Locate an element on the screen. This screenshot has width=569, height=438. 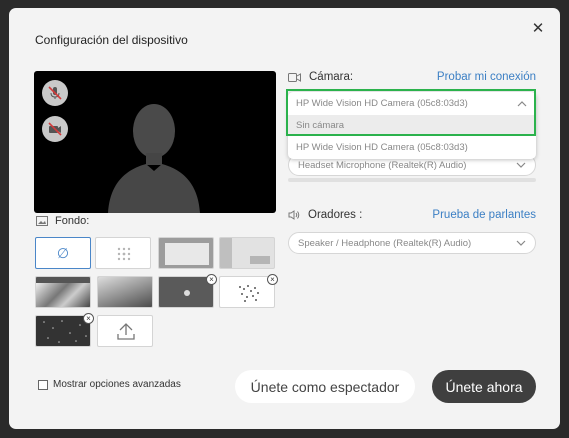
background-none-tile: ∅ is located at coordinates (63, 253).